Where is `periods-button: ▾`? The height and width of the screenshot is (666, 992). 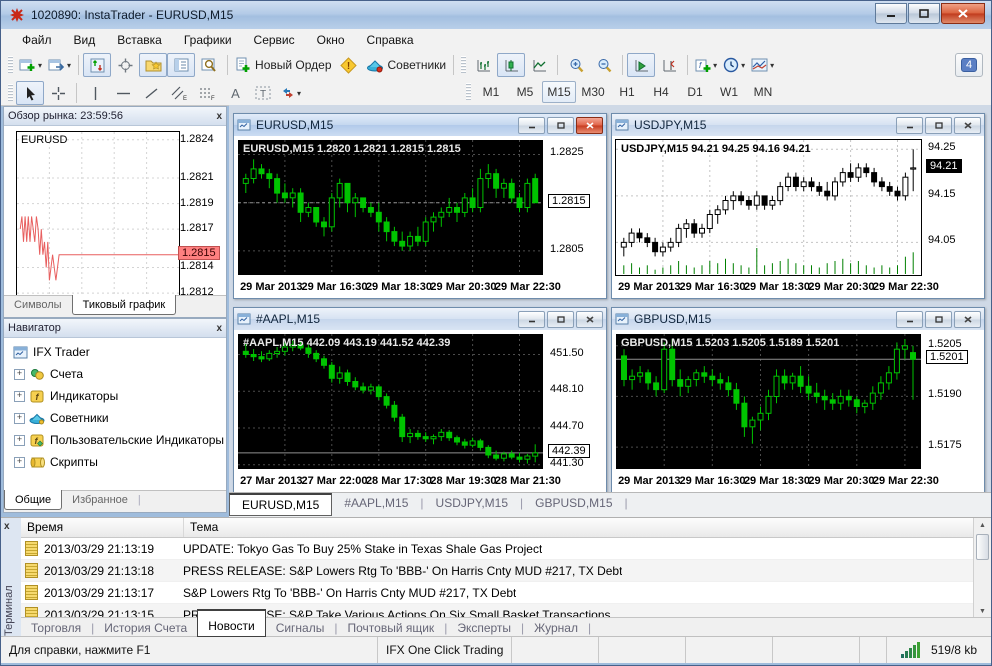 periods-button: ▾ is located at coordinates (734, 65).